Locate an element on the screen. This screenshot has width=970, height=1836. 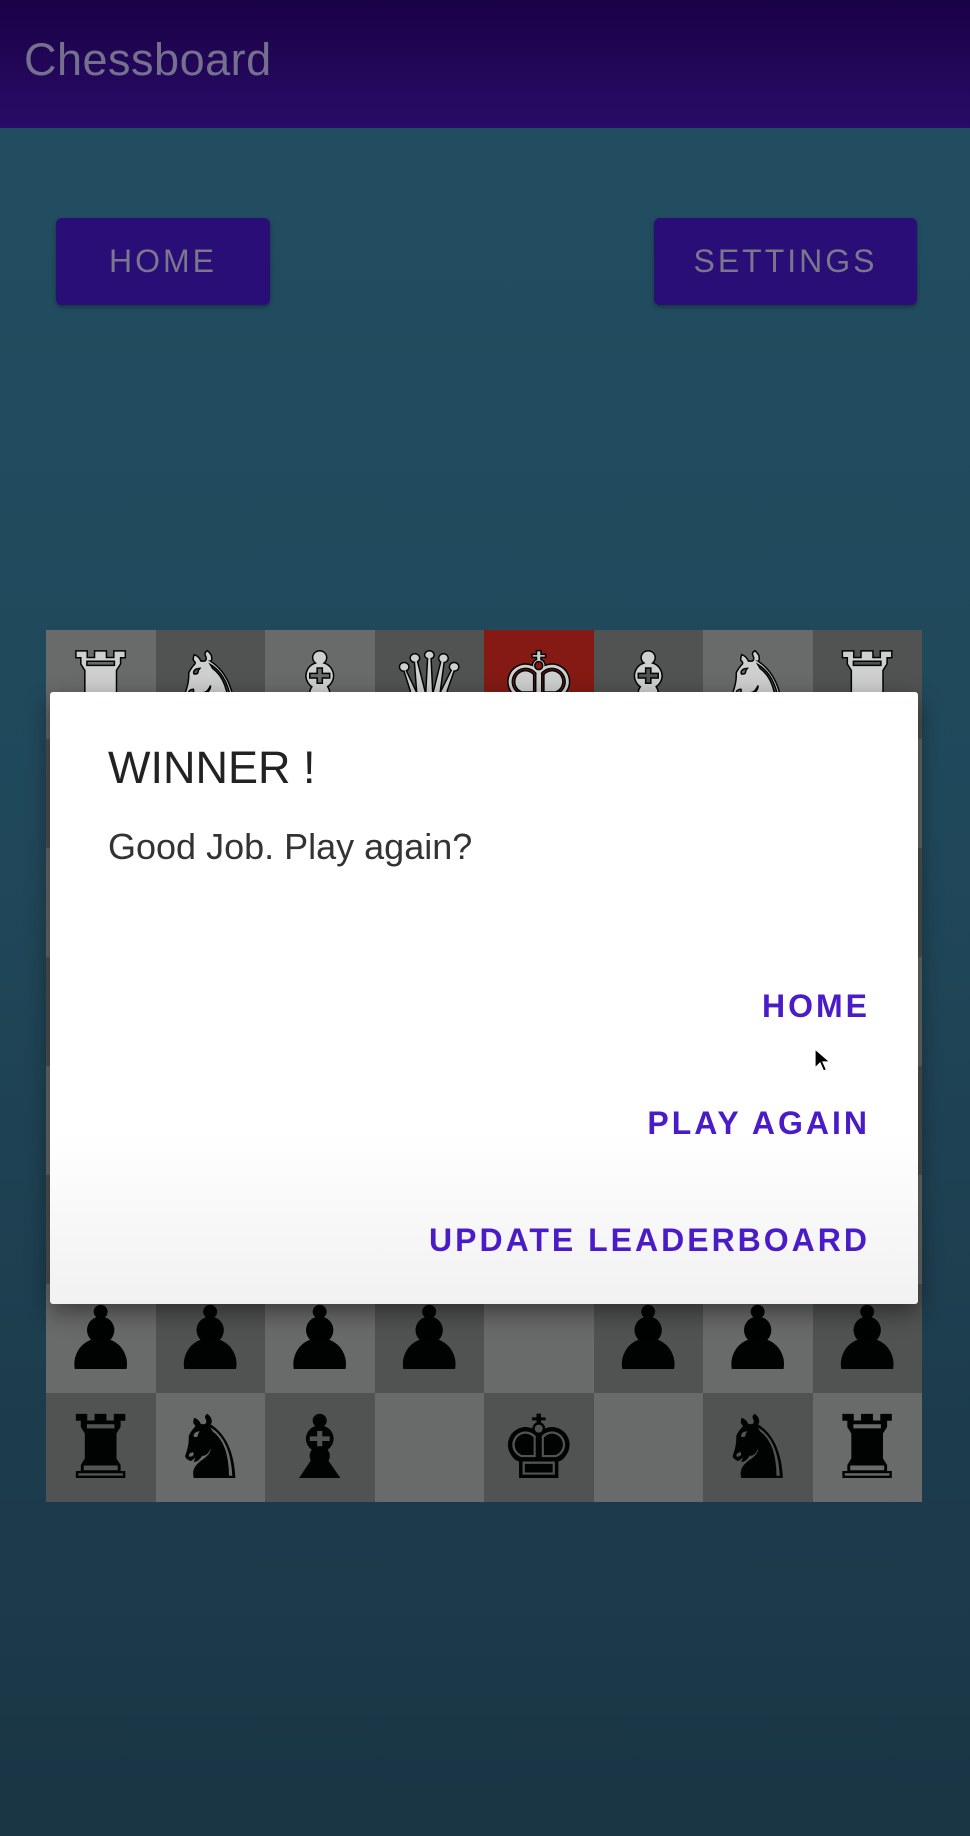
board-square: ♚ is located at coordinates (539, 1447).